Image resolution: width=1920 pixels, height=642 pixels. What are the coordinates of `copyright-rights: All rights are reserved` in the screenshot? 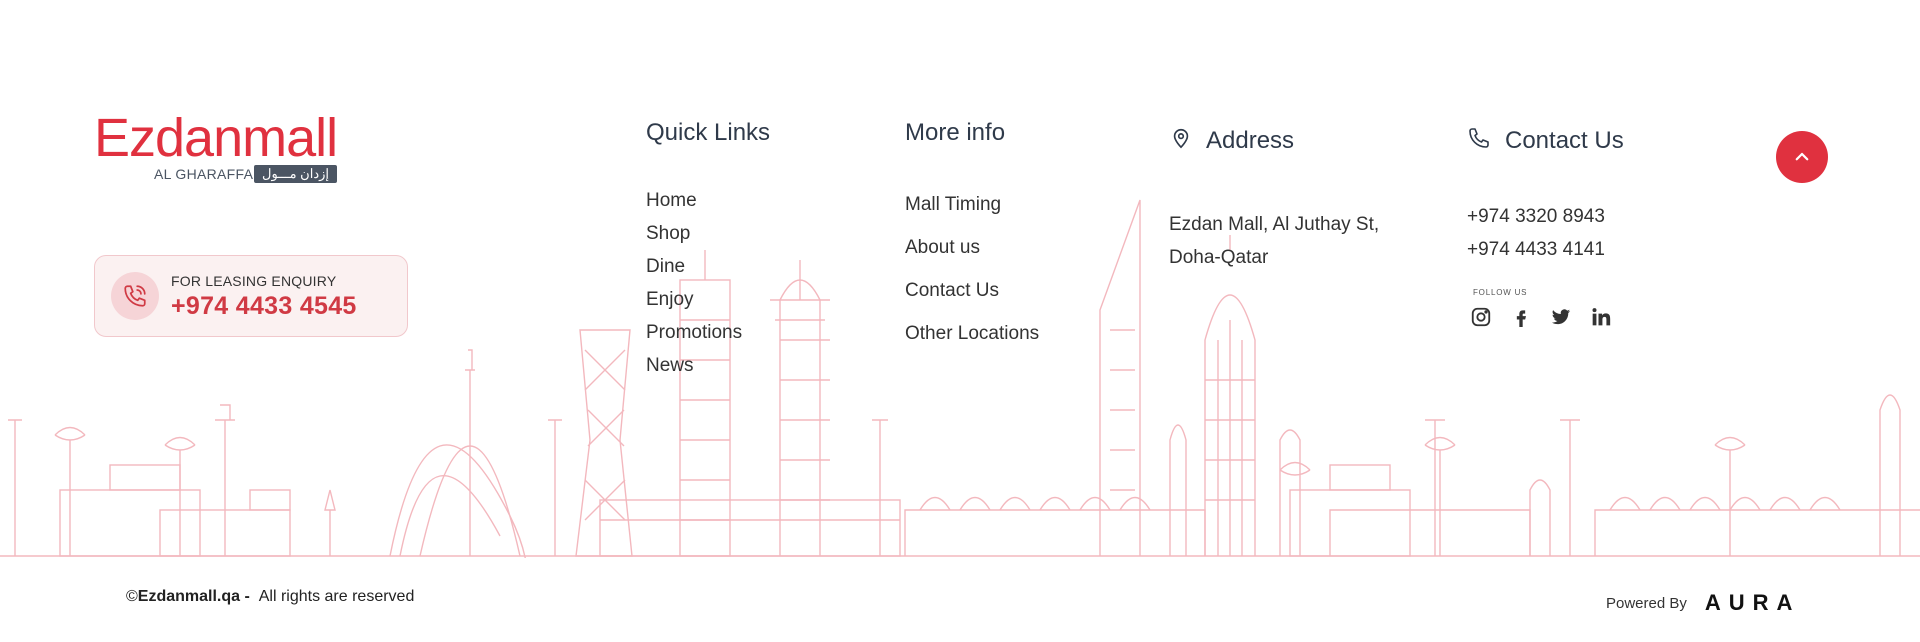 It's located at (336, 596).